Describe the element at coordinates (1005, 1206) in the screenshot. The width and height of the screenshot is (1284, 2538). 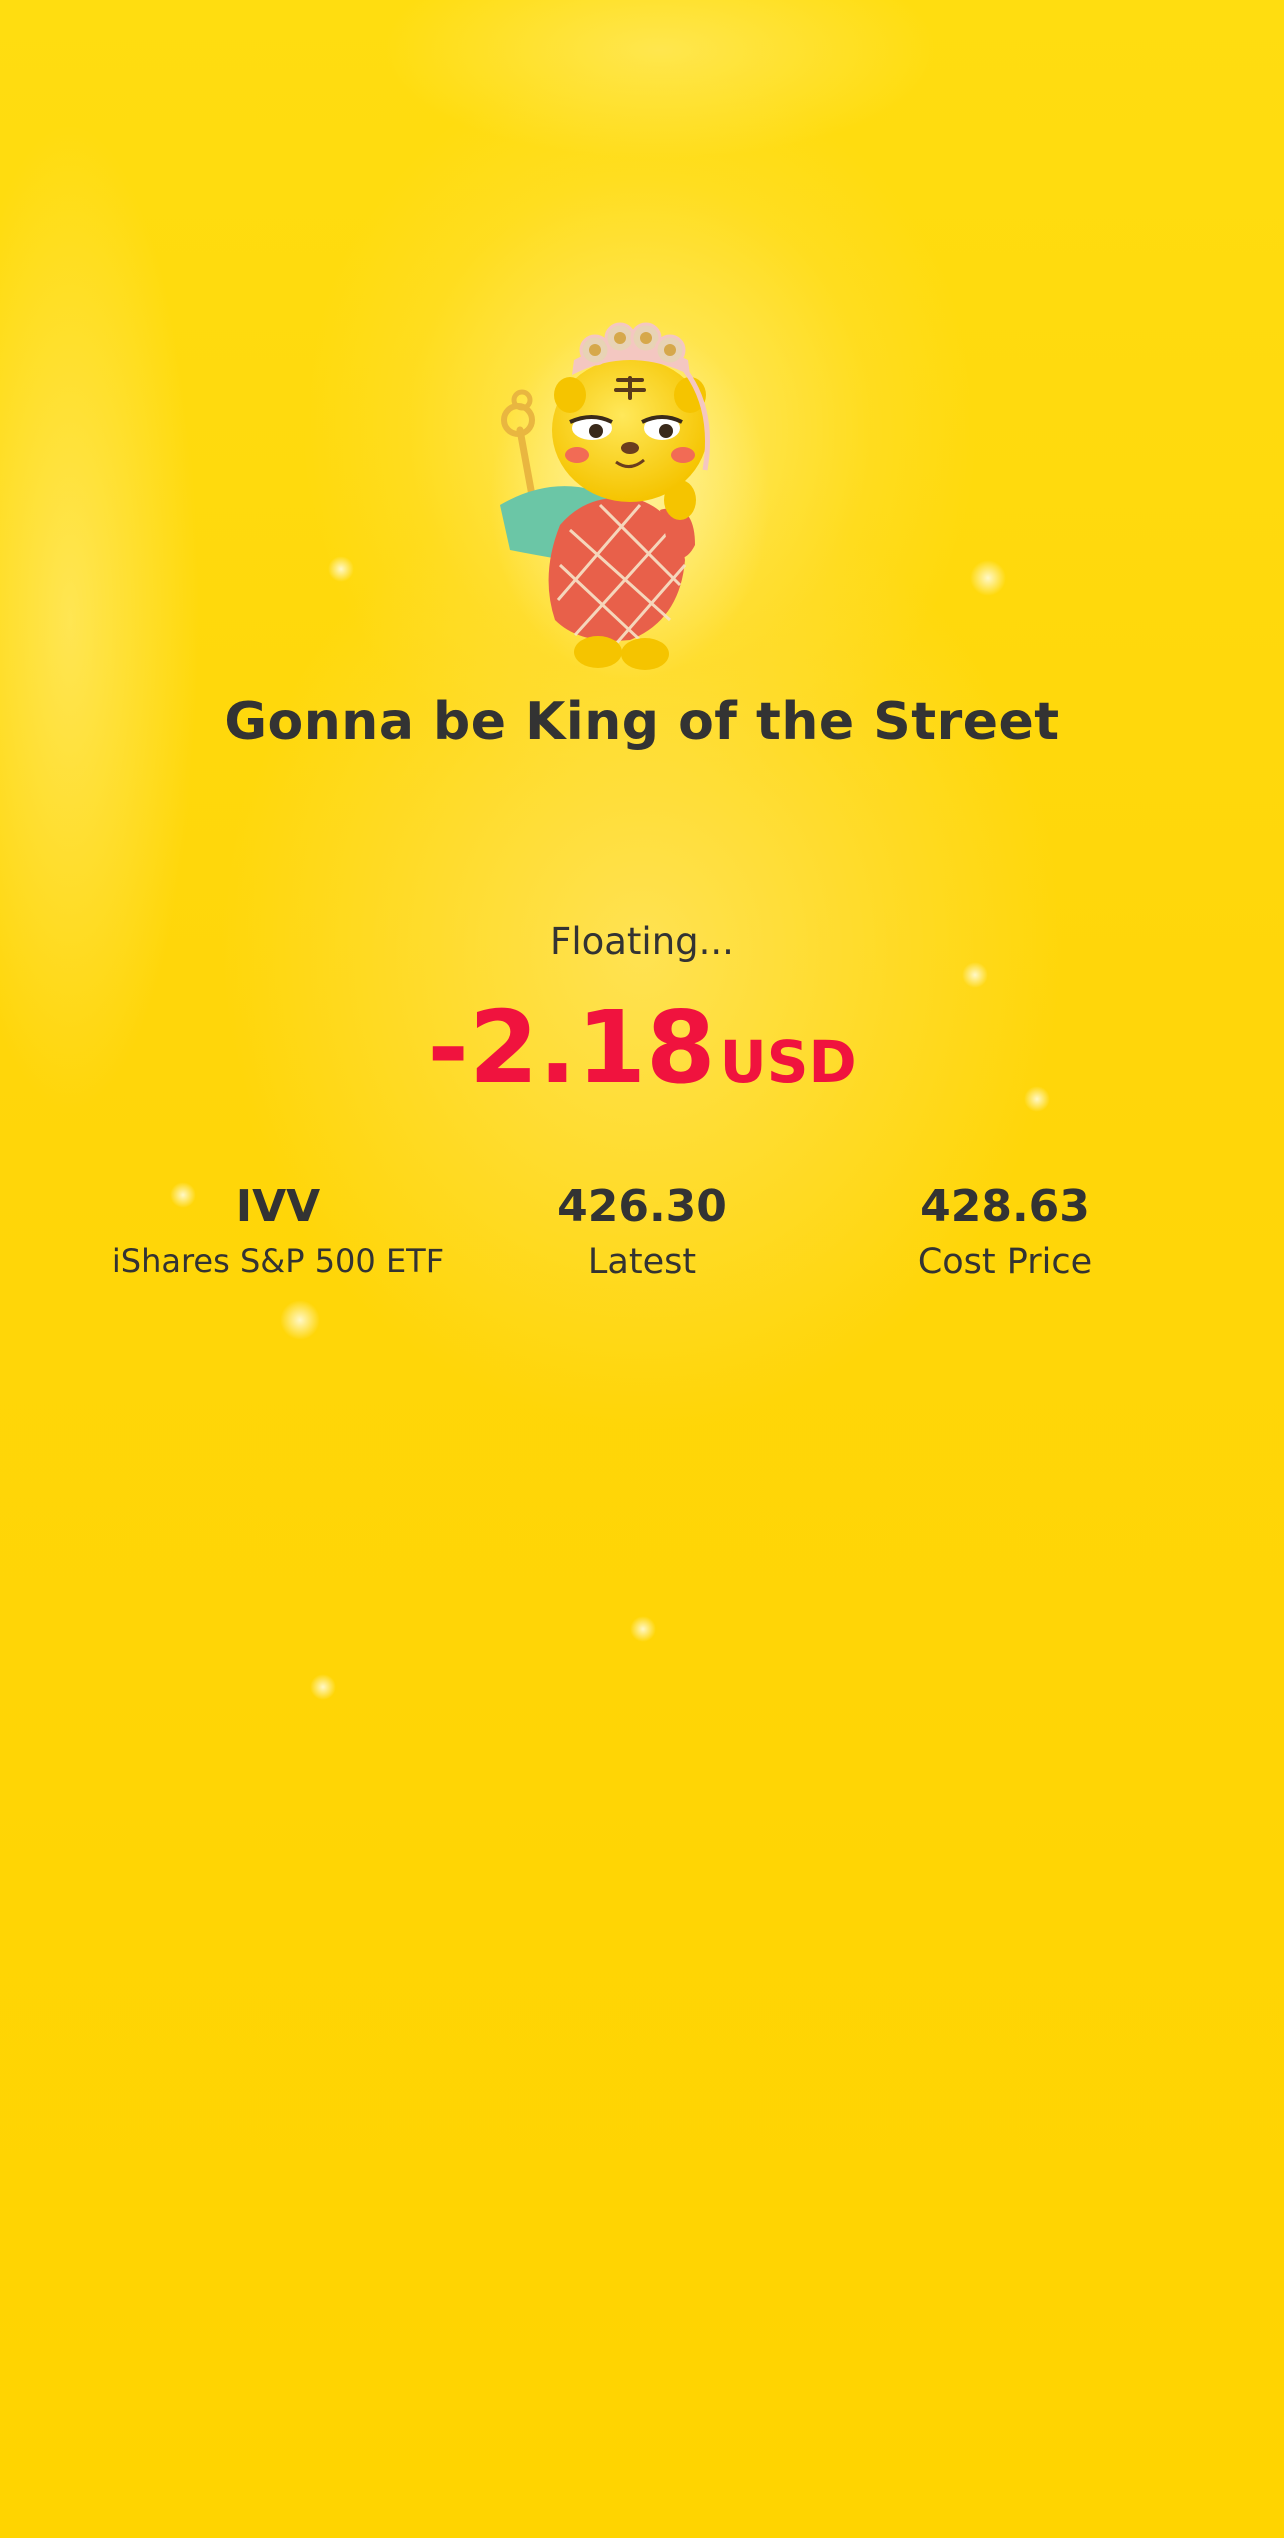
I see `cost-price-value: 428.63` at that location.